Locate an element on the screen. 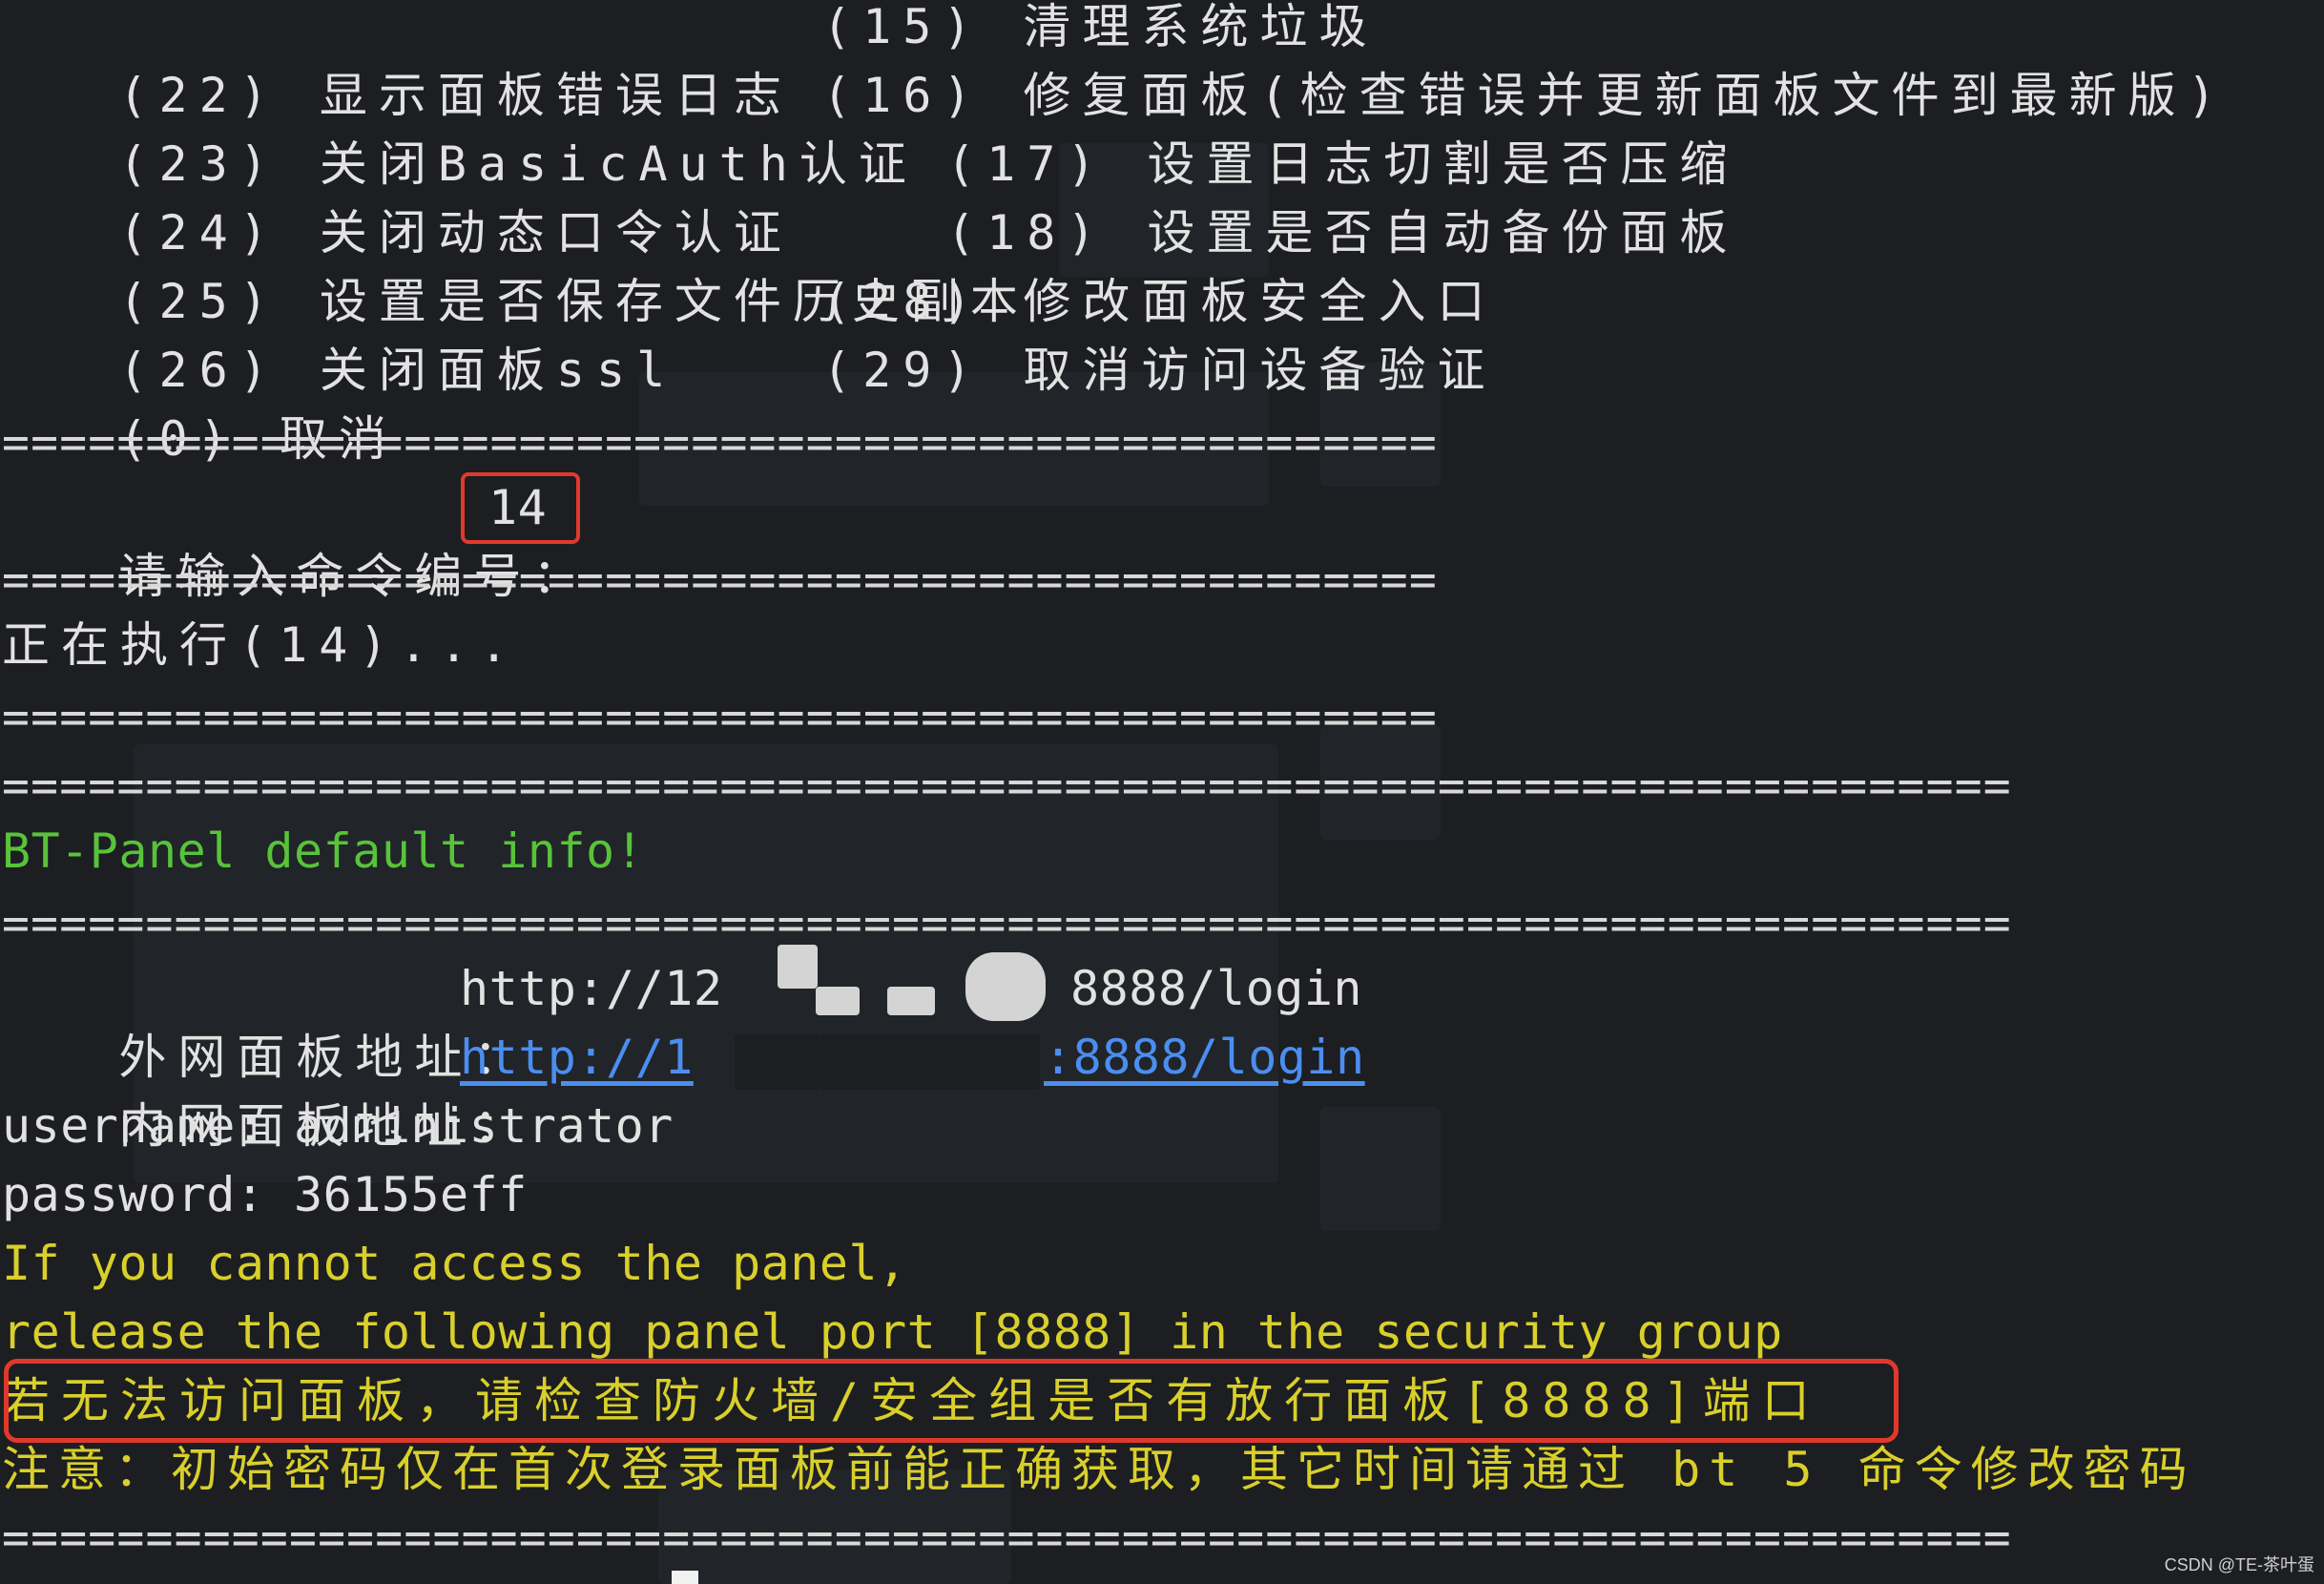 Image resolution: width=2324 pixels, height=1584 pixels. terminal-cursor is located at coordinates (685, 1578).